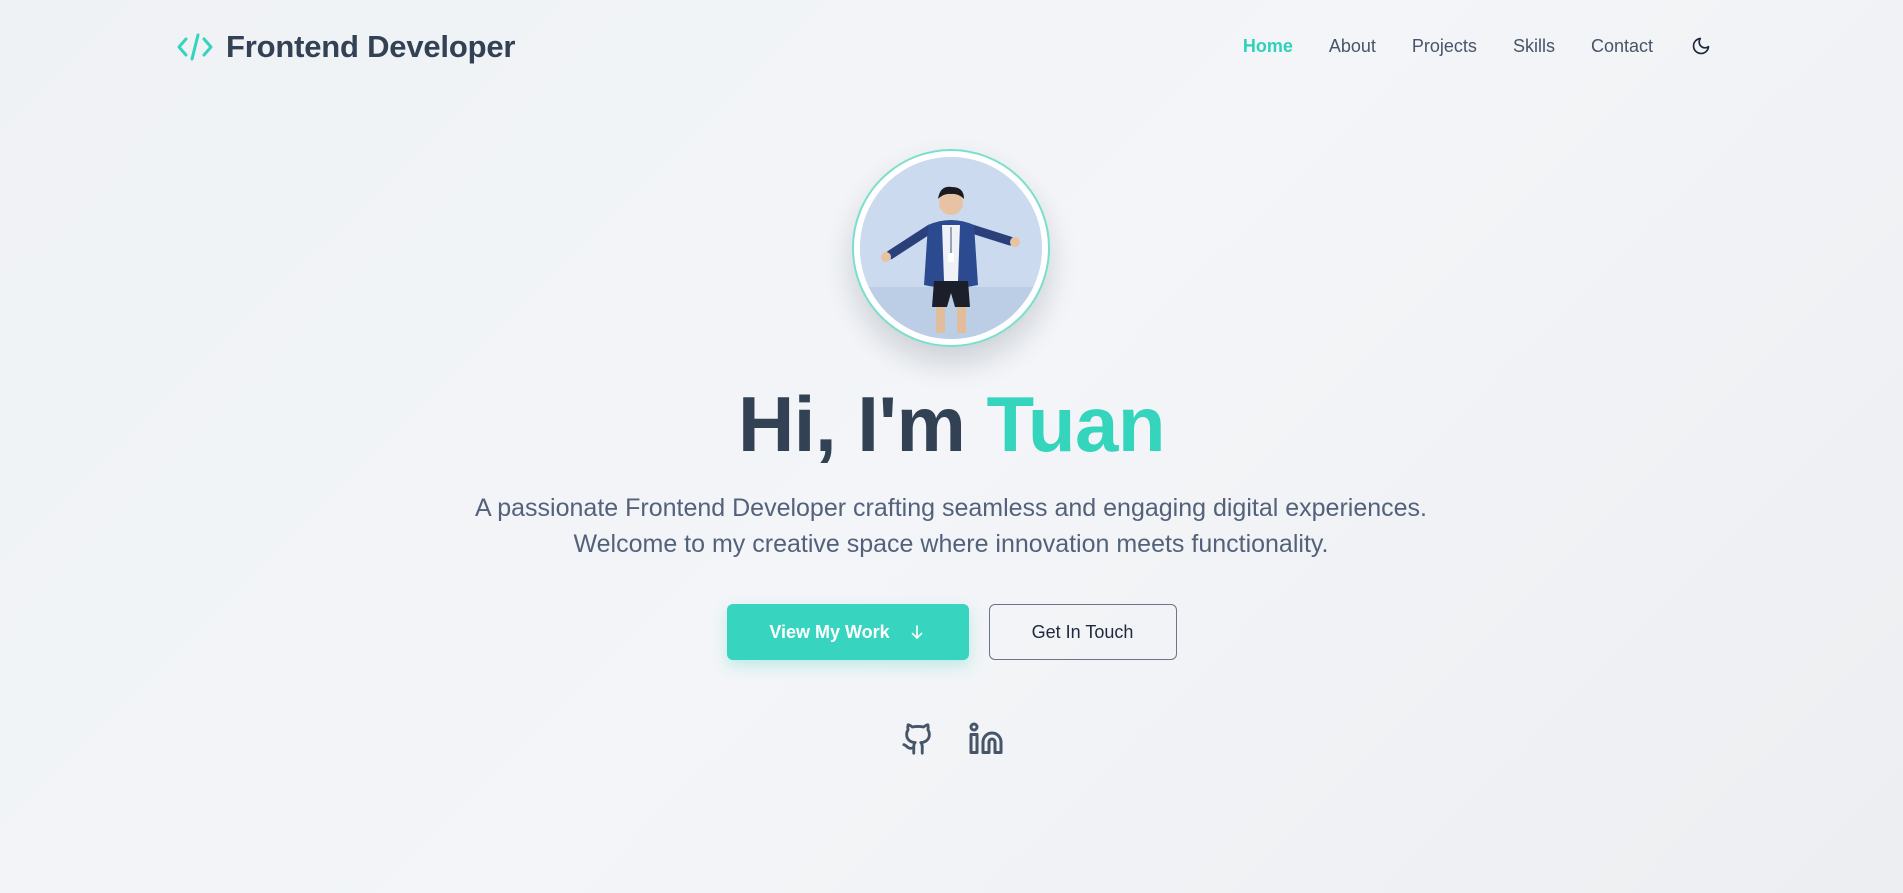  Describe the element at coordinates (862, 424) in the screenshot. I see `hero-heading-prefix: Hi, I'm` at that location.